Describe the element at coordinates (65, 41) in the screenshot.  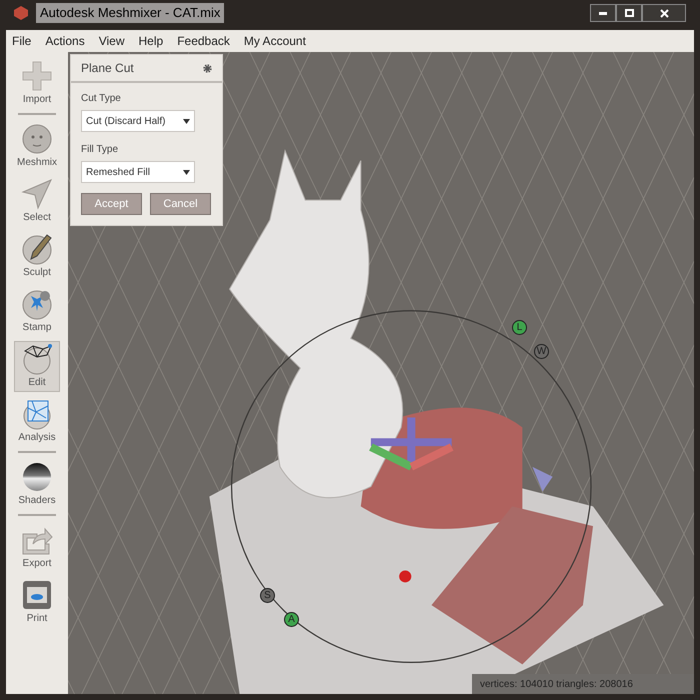
I see `menu-item: Actions` at that location.